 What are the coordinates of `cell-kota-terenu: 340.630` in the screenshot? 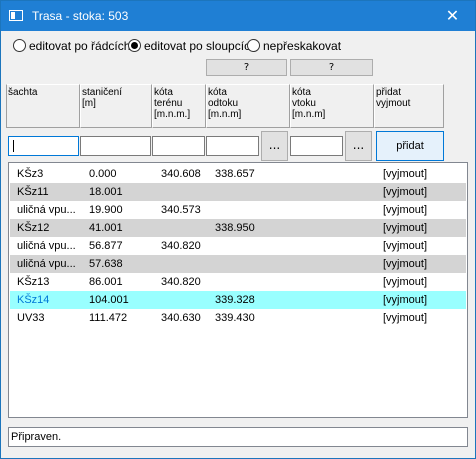 It's located at (181, 318).